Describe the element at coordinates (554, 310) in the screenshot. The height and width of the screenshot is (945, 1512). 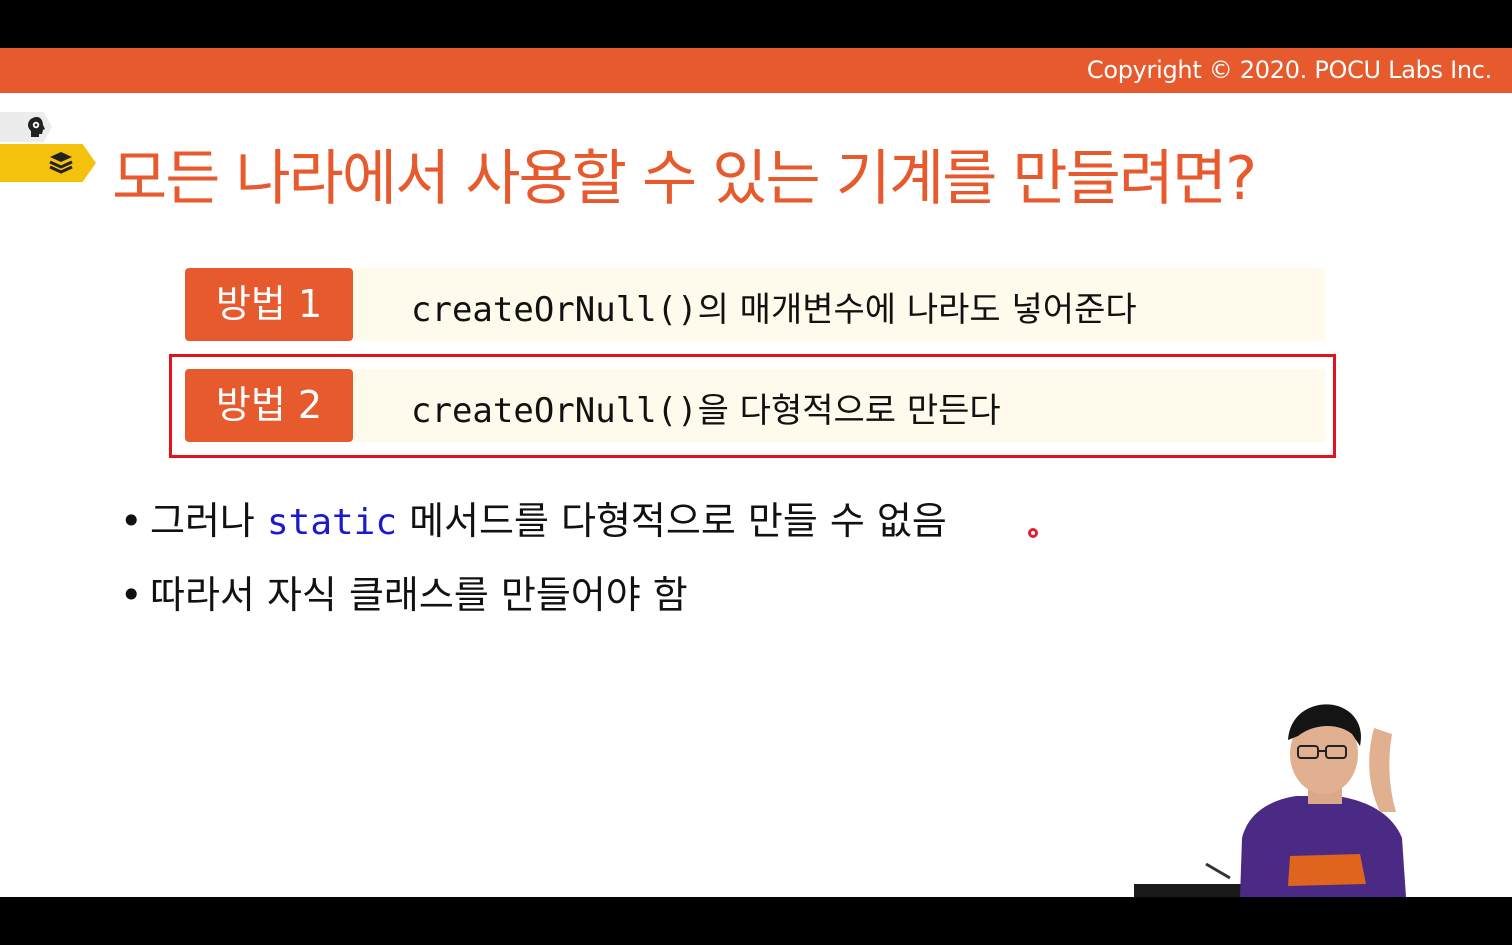
I see `code-snippet: createOrNull()` at that location.